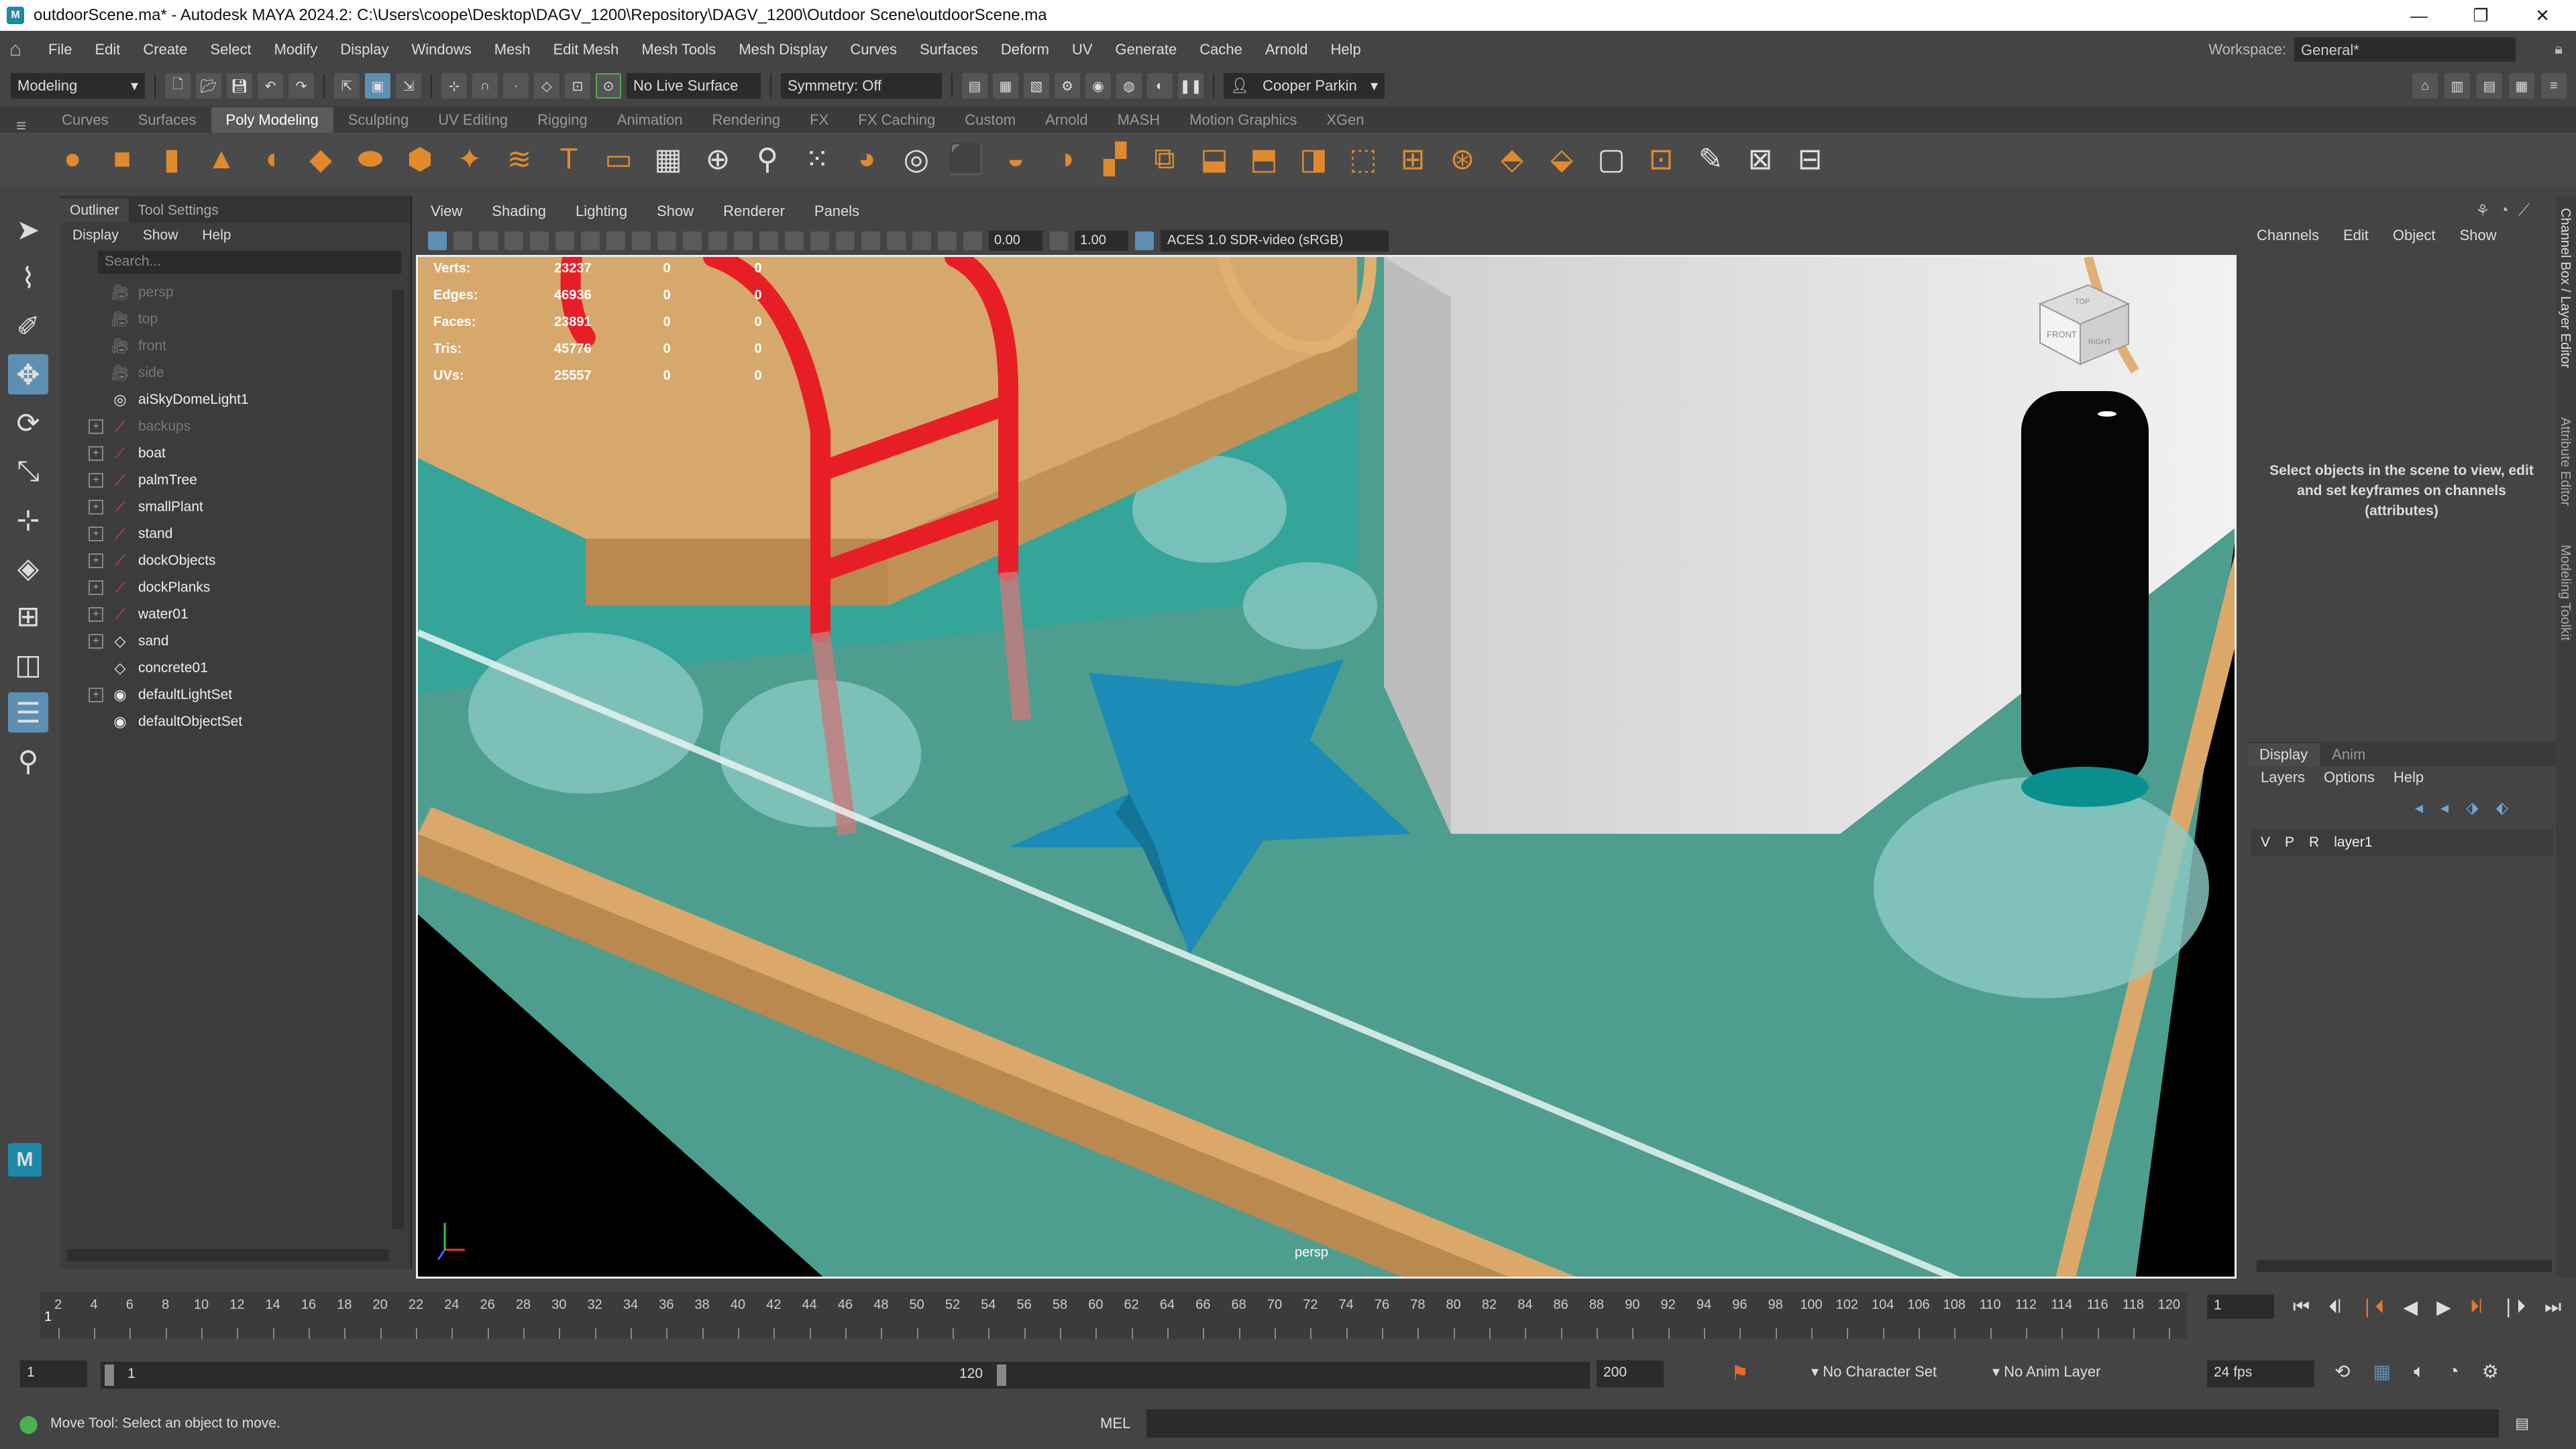 The width and height of the screenshot is (2576, 1449). What do you see at coordinates (250, 668) in the screenshot?
I see `outliner-item: ◇ concrete01` at bounding box center [250, 668].